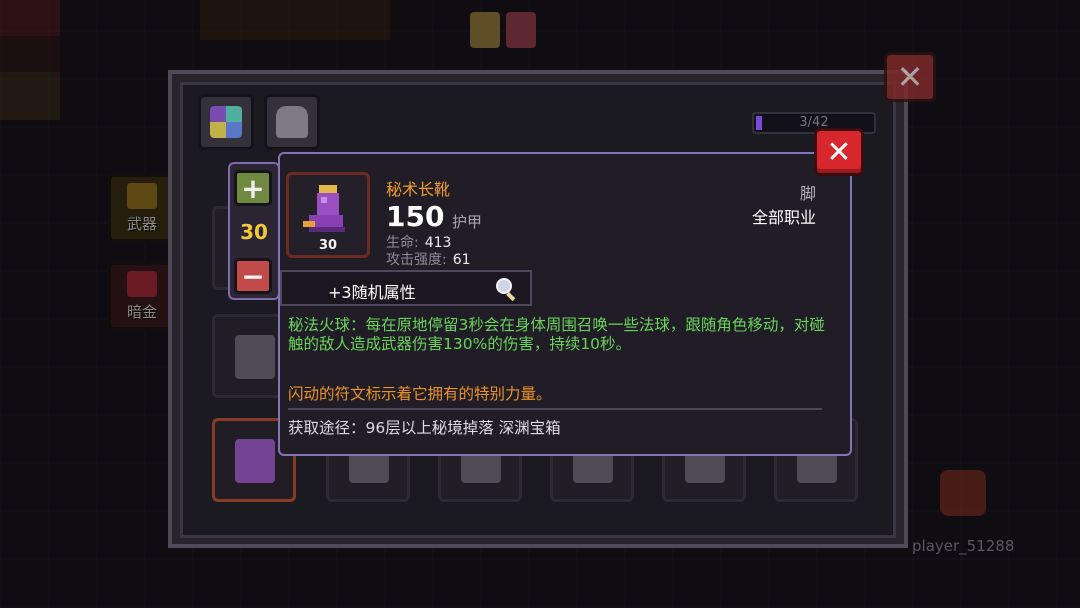  I want to click on decrease-quantity-button: −, so click(253, 276).